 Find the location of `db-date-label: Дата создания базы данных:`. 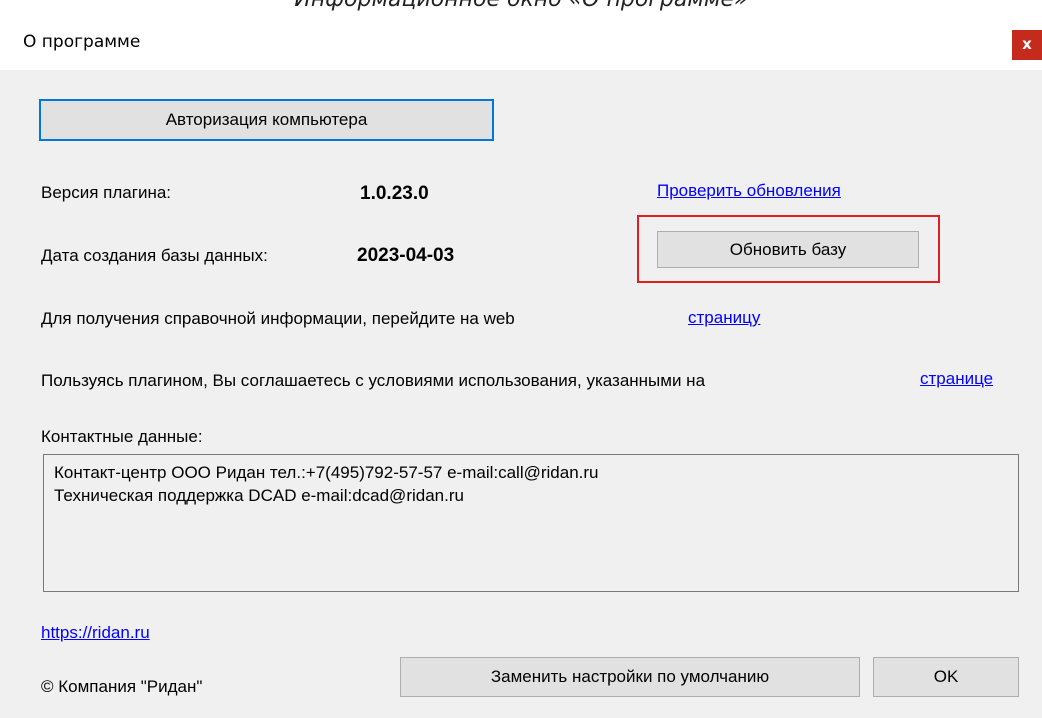

db-date-label: Дата создания базы данных: is located at coordinates (154, 255).